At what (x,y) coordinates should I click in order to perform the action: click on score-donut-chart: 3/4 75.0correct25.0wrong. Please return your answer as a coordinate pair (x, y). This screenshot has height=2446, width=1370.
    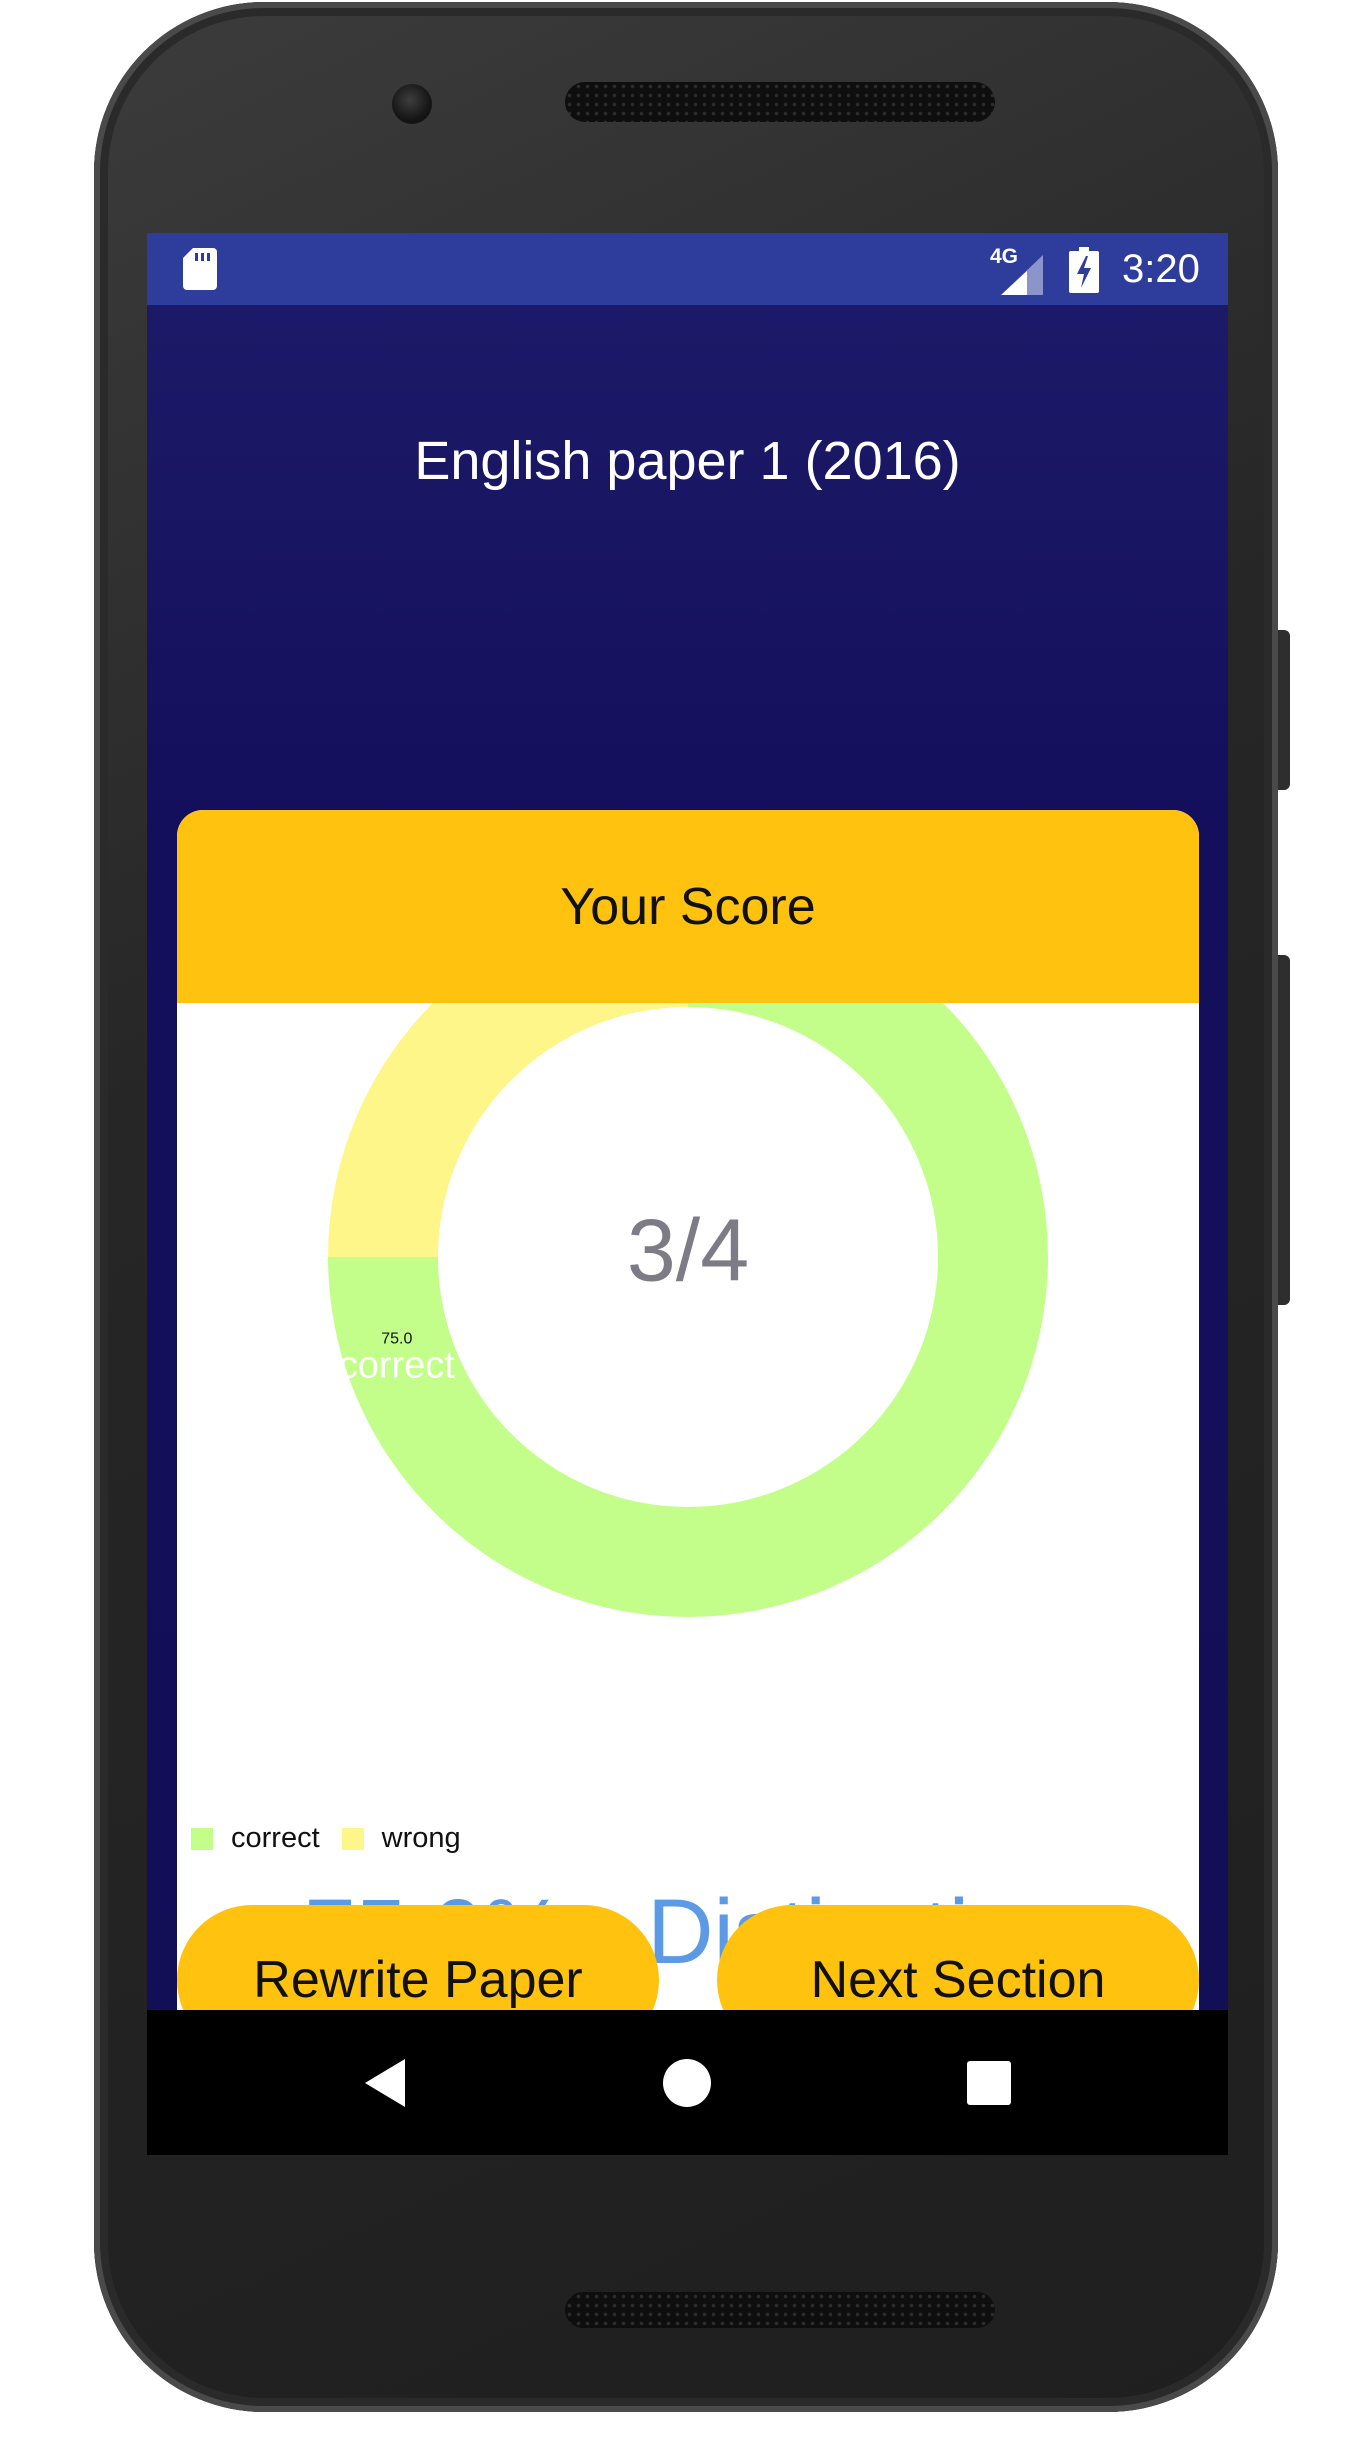
    Looking at the image, I should click on (688, 1310).